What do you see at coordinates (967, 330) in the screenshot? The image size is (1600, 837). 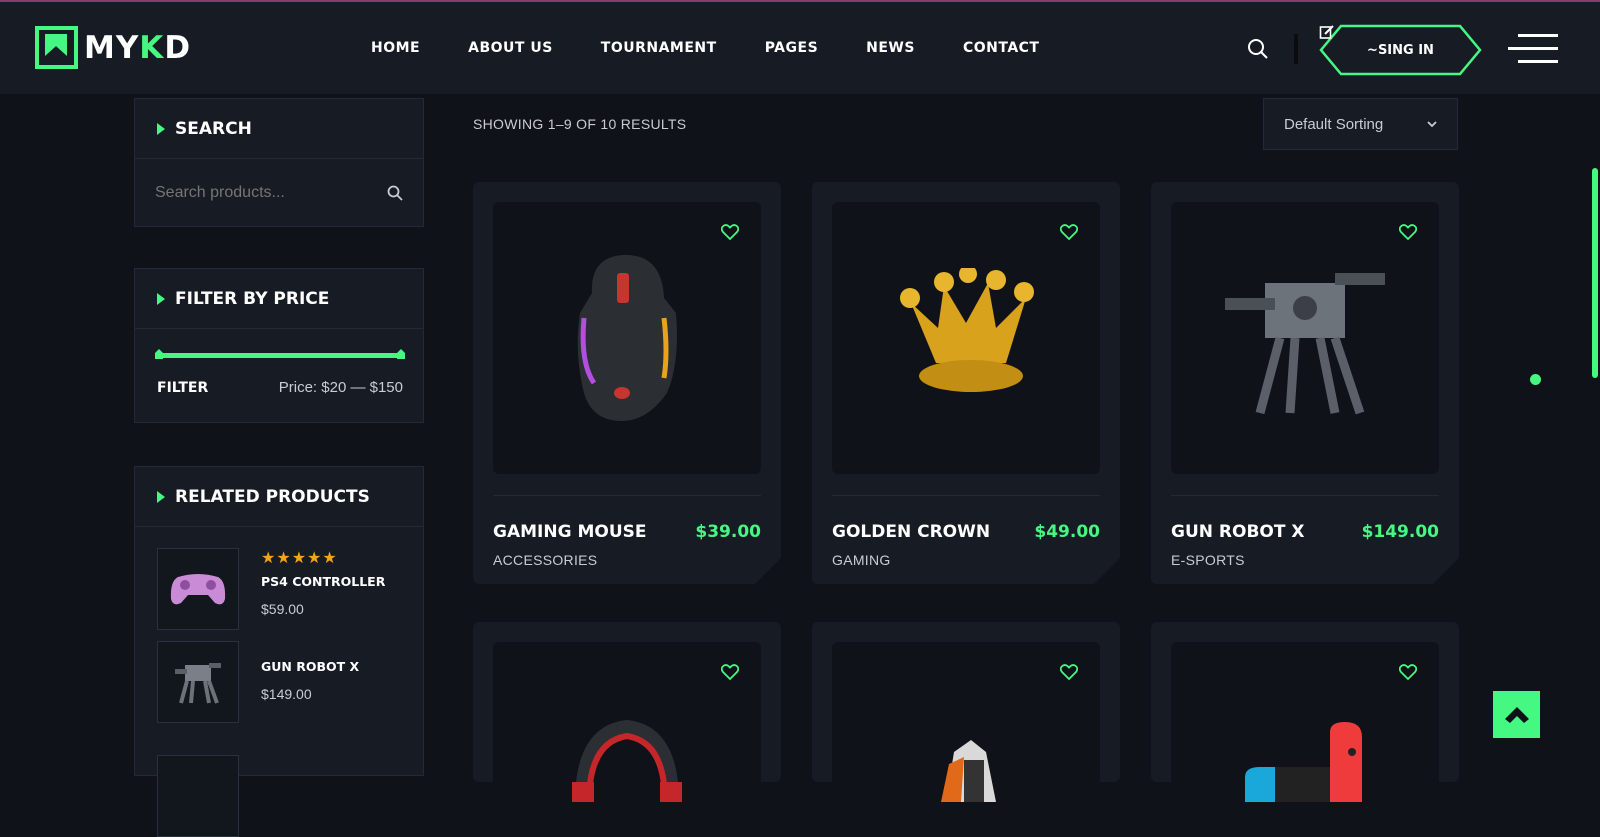 I see `golden-crown-icon` at bounding box center [967, 330].